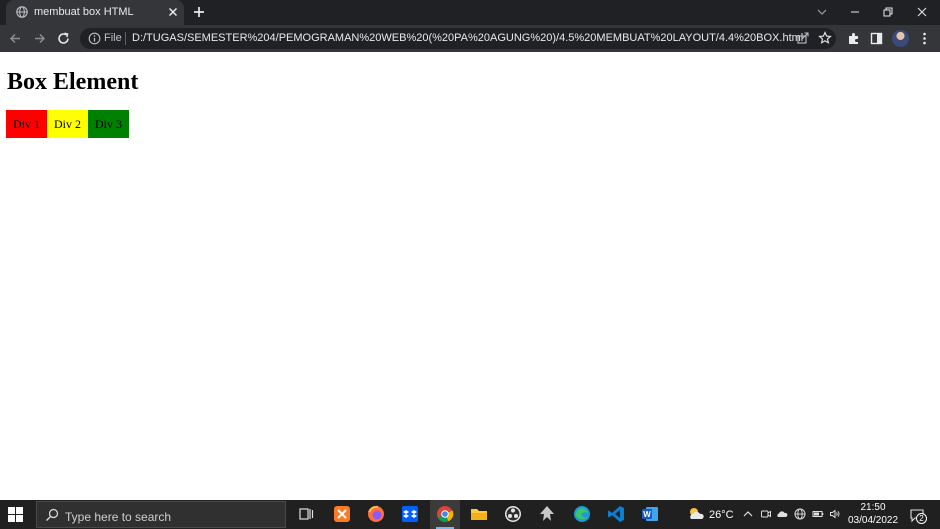 This screenshot has height=529, width=940. Describe the element at coordinates (15, 38) in the screenshot. I see `back-arrow-icon` at that location.